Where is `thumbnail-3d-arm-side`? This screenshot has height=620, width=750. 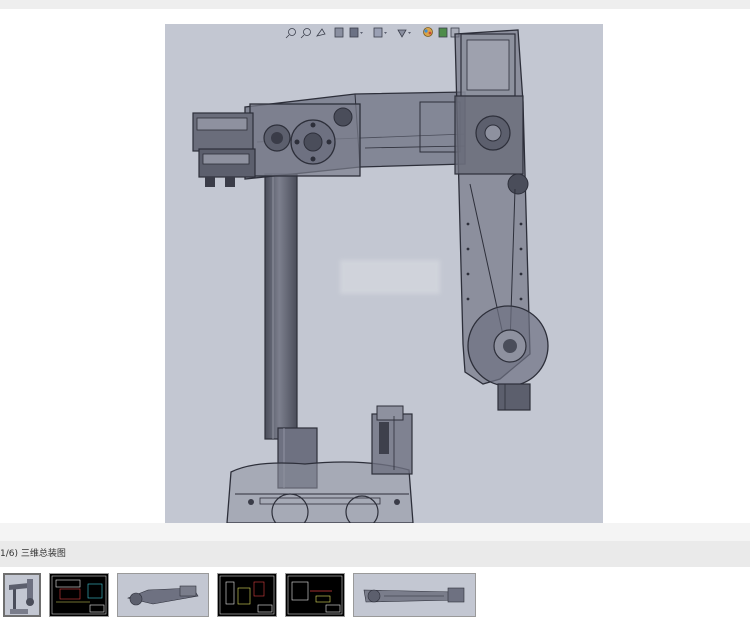
thumbnail-3d-arm-side is located at coordinates (163, 595).